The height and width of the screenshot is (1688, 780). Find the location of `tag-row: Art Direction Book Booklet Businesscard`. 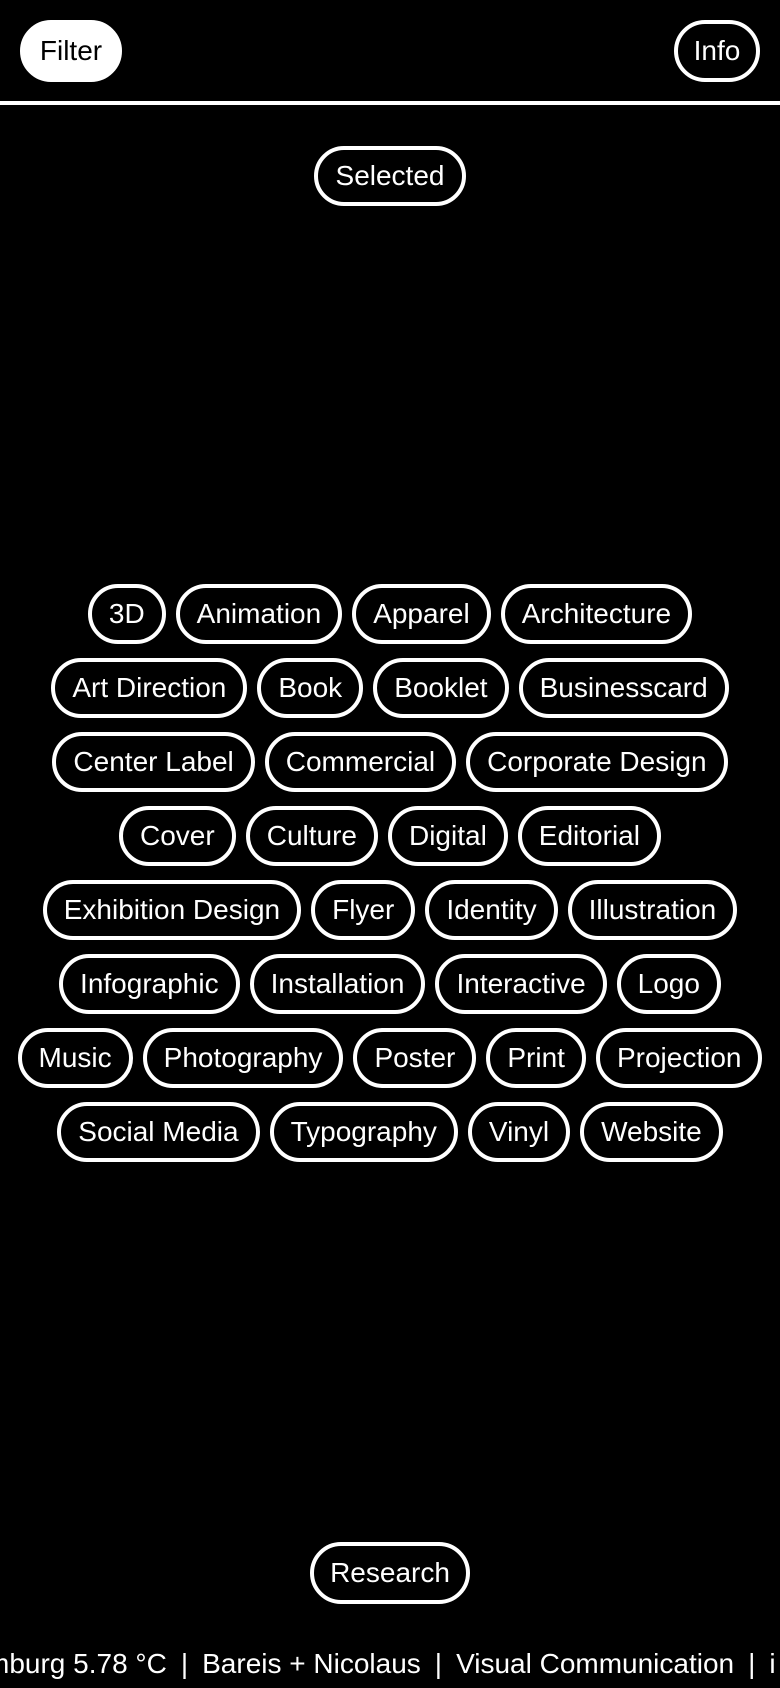

tag-row: Art Direction Book Booklet Businesscard is located at coordinates (390, 688).